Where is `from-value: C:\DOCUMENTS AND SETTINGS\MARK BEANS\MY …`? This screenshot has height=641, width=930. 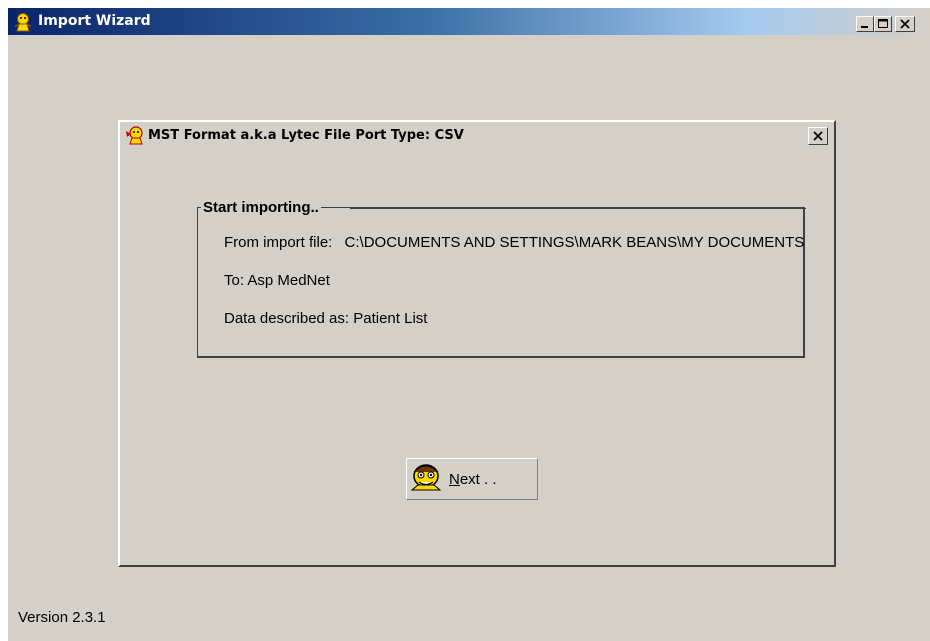
from-value: C:\DOCUMENTS AND SETTINGS\MARK BEANS\MY … is located at coordinates (574, 242).